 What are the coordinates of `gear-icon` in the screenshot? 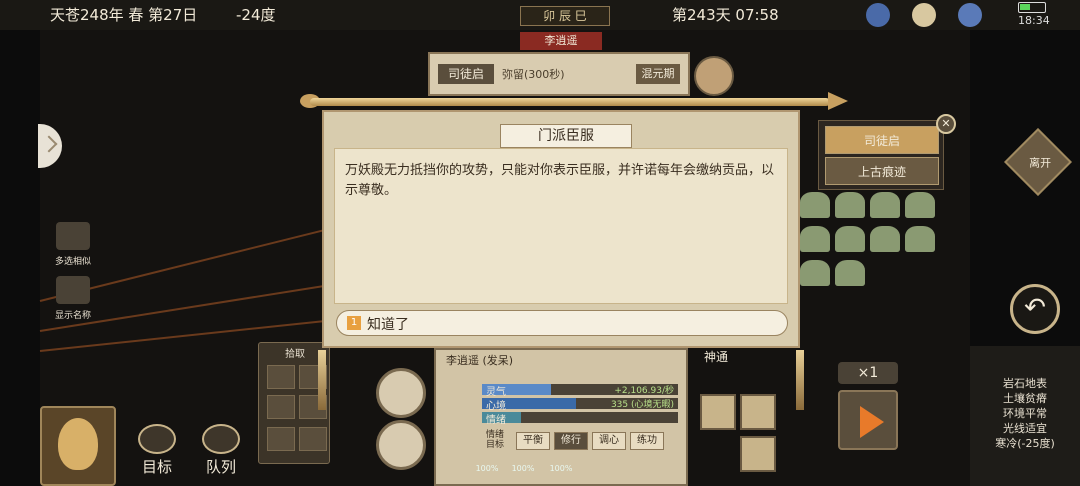 It's located at (970, 15).